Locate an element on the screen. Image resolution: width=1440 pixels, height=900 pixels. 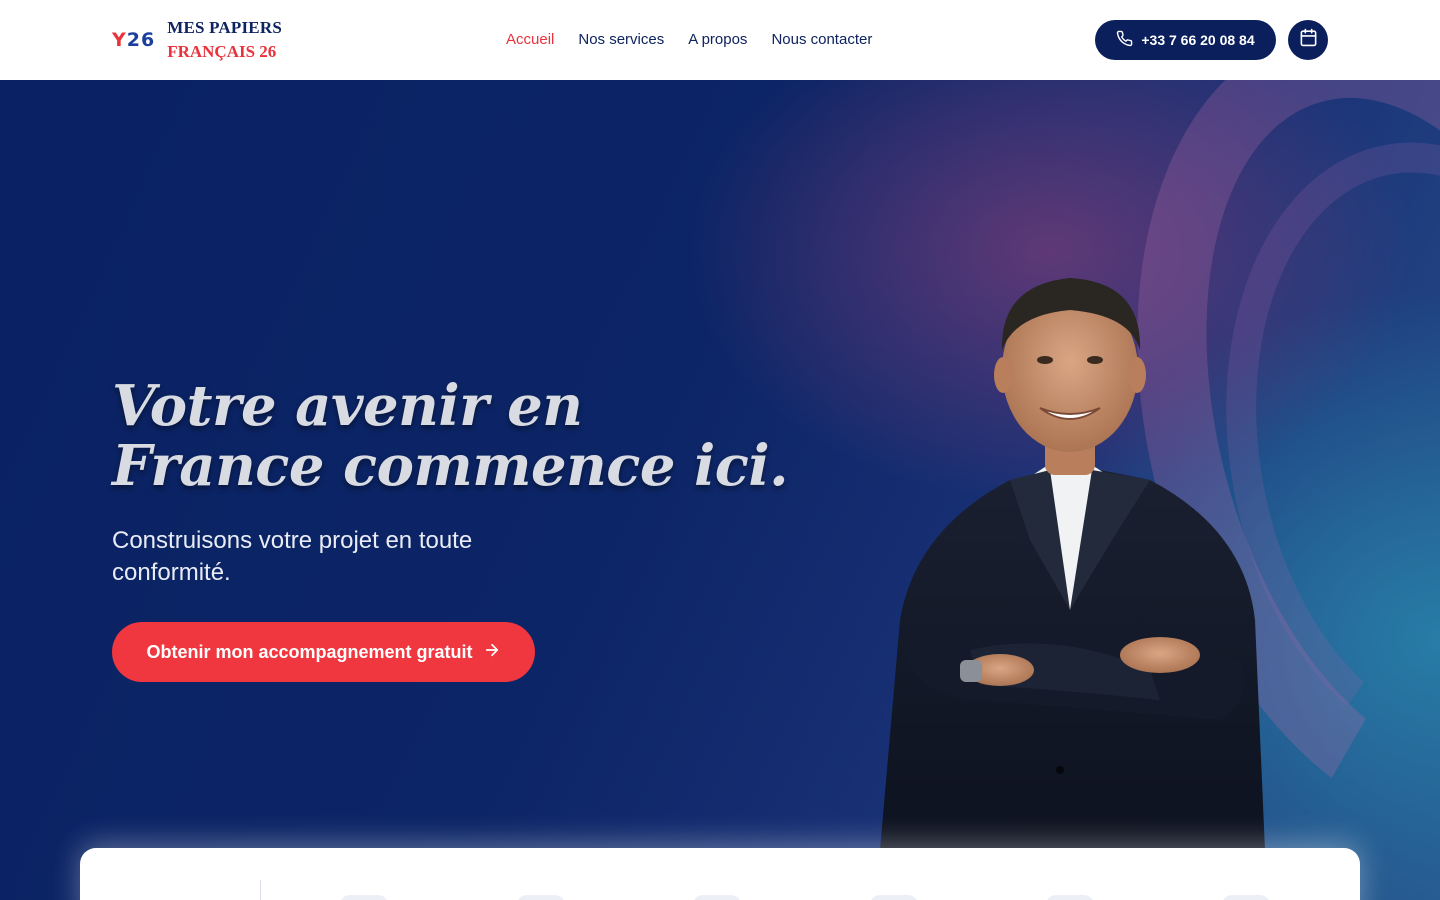
logo-mark: Y26 is located at coordinates (133, 40).